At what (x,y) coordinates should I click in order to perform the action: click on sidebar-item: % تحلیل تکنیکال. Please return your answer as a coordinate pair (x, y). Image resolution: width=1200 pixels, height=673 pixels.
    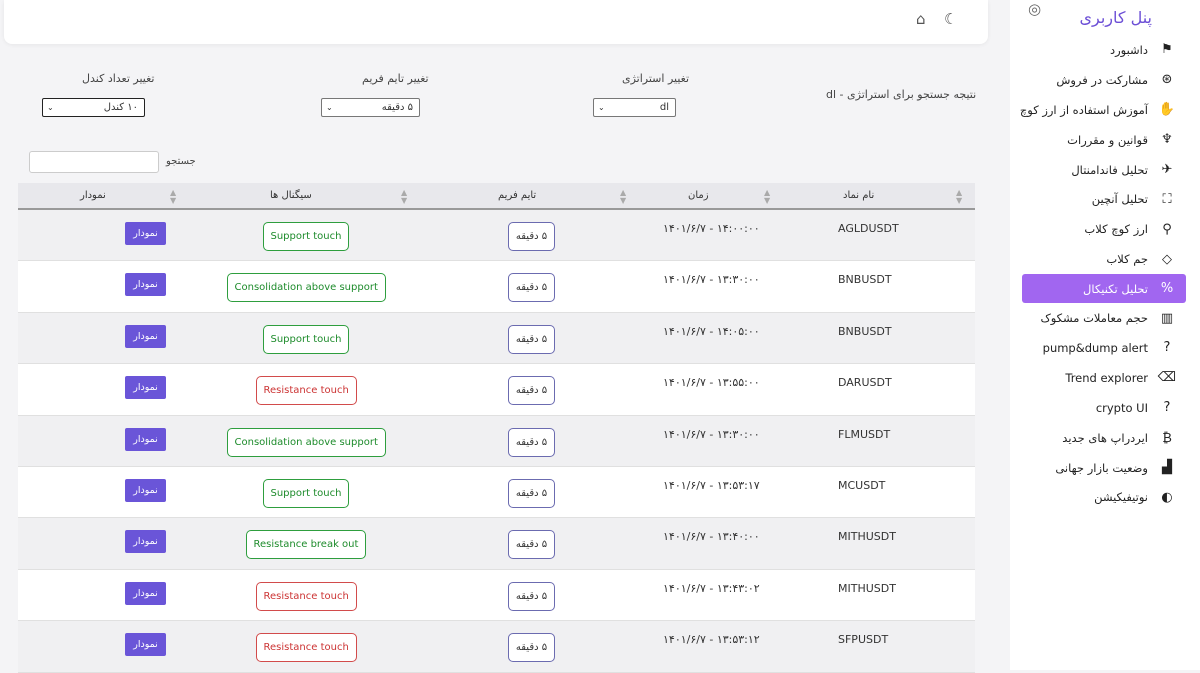
    Looking at the image, I should click on (1104, 289).